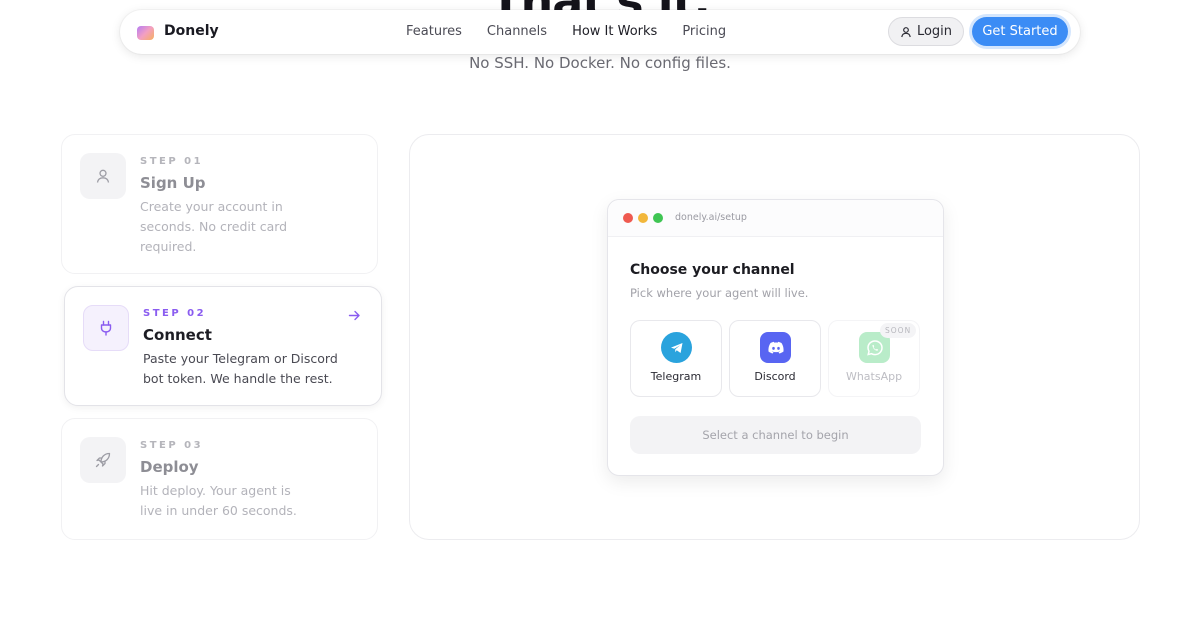 The image size is (1200, 630). Describe the element at coordinates (173, 183) in the screenshot. I see `step-title: Sign Up` at that location.